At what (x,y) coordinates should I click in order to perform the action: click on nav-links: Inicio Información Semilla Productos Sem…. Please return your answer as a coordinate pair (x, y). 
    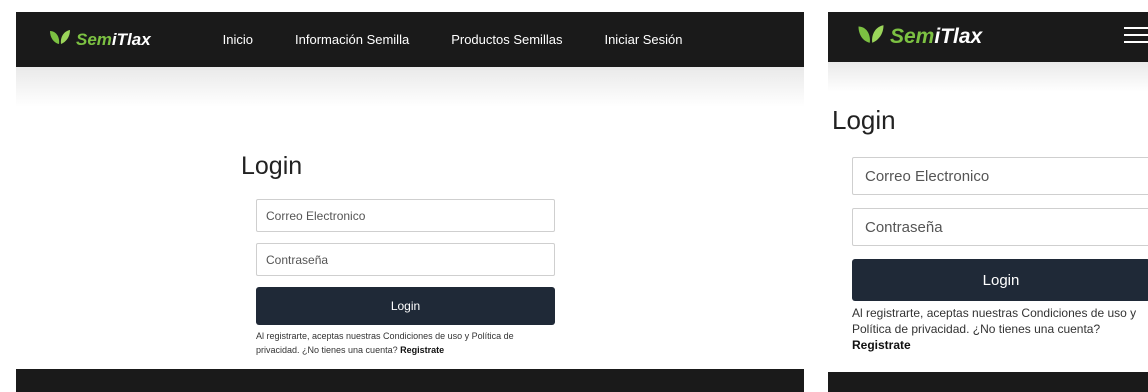
    Looking at the image, I should click on (453, 39).